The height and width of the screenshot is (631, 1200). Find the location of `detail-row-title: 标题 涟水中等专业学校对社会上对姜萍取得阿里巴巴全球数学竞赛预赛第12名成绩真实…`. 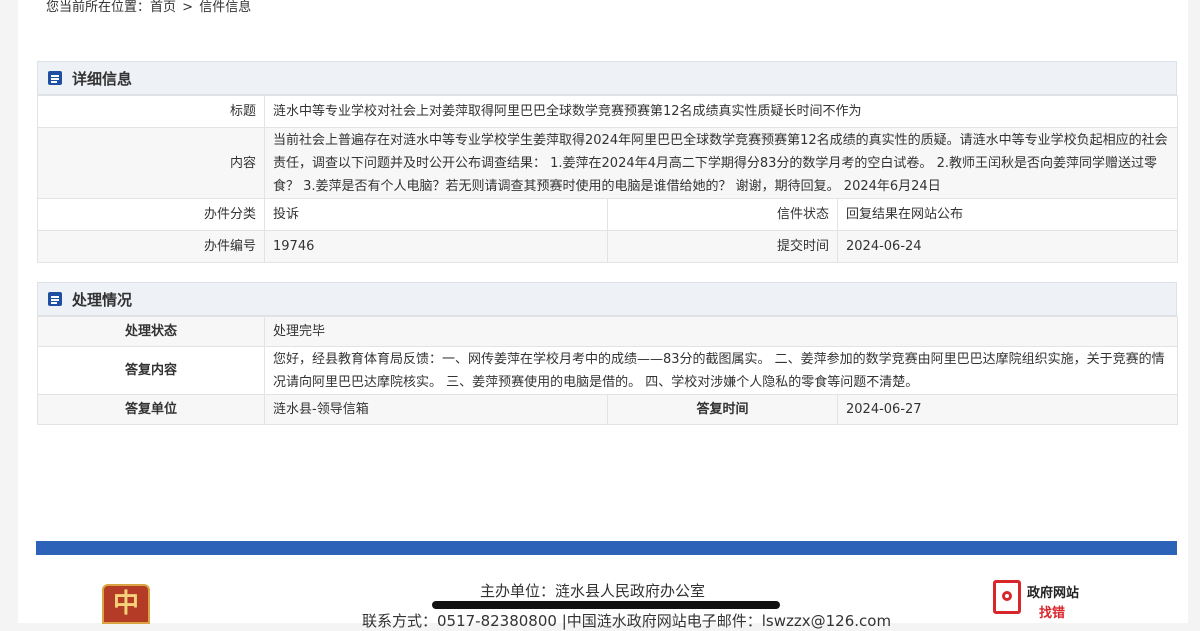

detail-row-title: 标题 涟水中等专业学校对社会上对姜萍取得阿里巴巴全球数学竞赛预赛第12名成绩真实… is located at coordinates (608, 111).